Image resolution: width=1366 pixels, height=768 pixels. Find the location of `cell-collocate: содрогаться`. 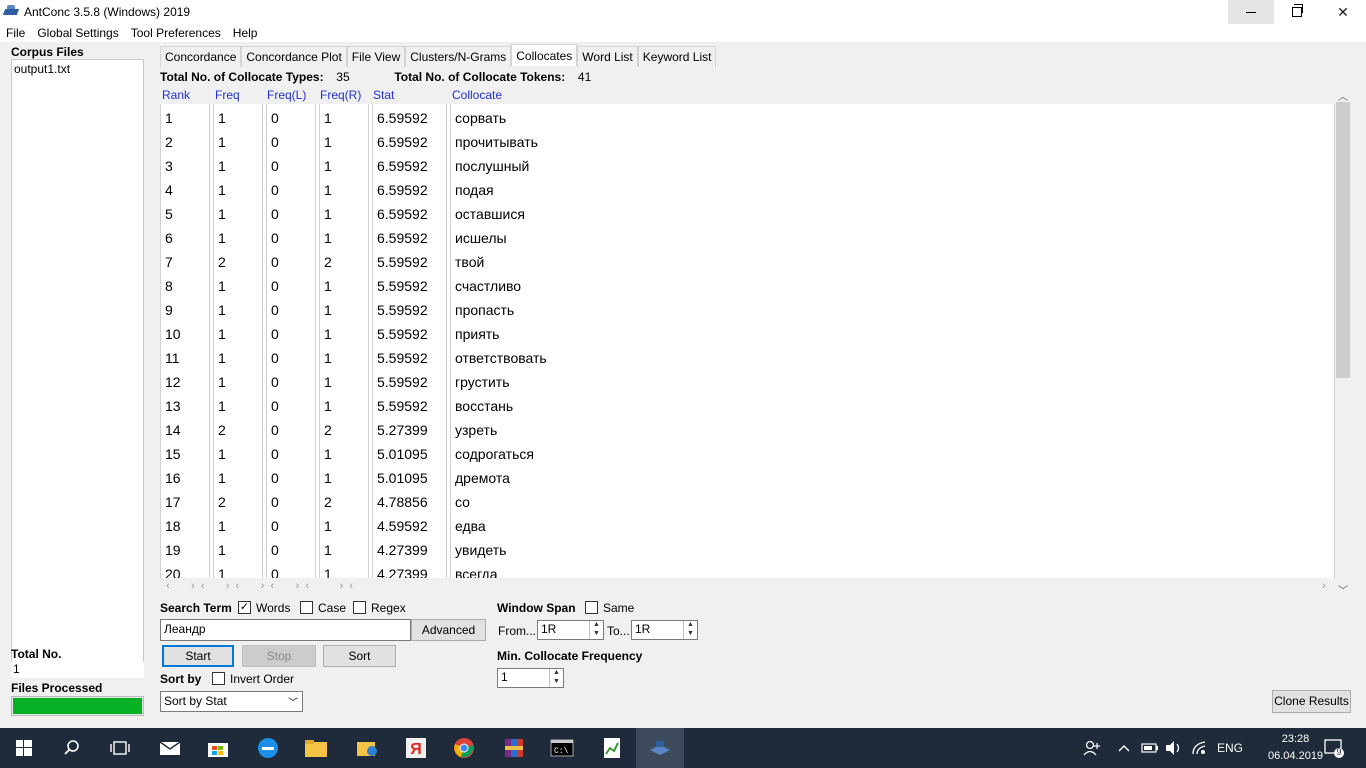

cell-collocate: содрогаться is located at coordinates (494, 454).